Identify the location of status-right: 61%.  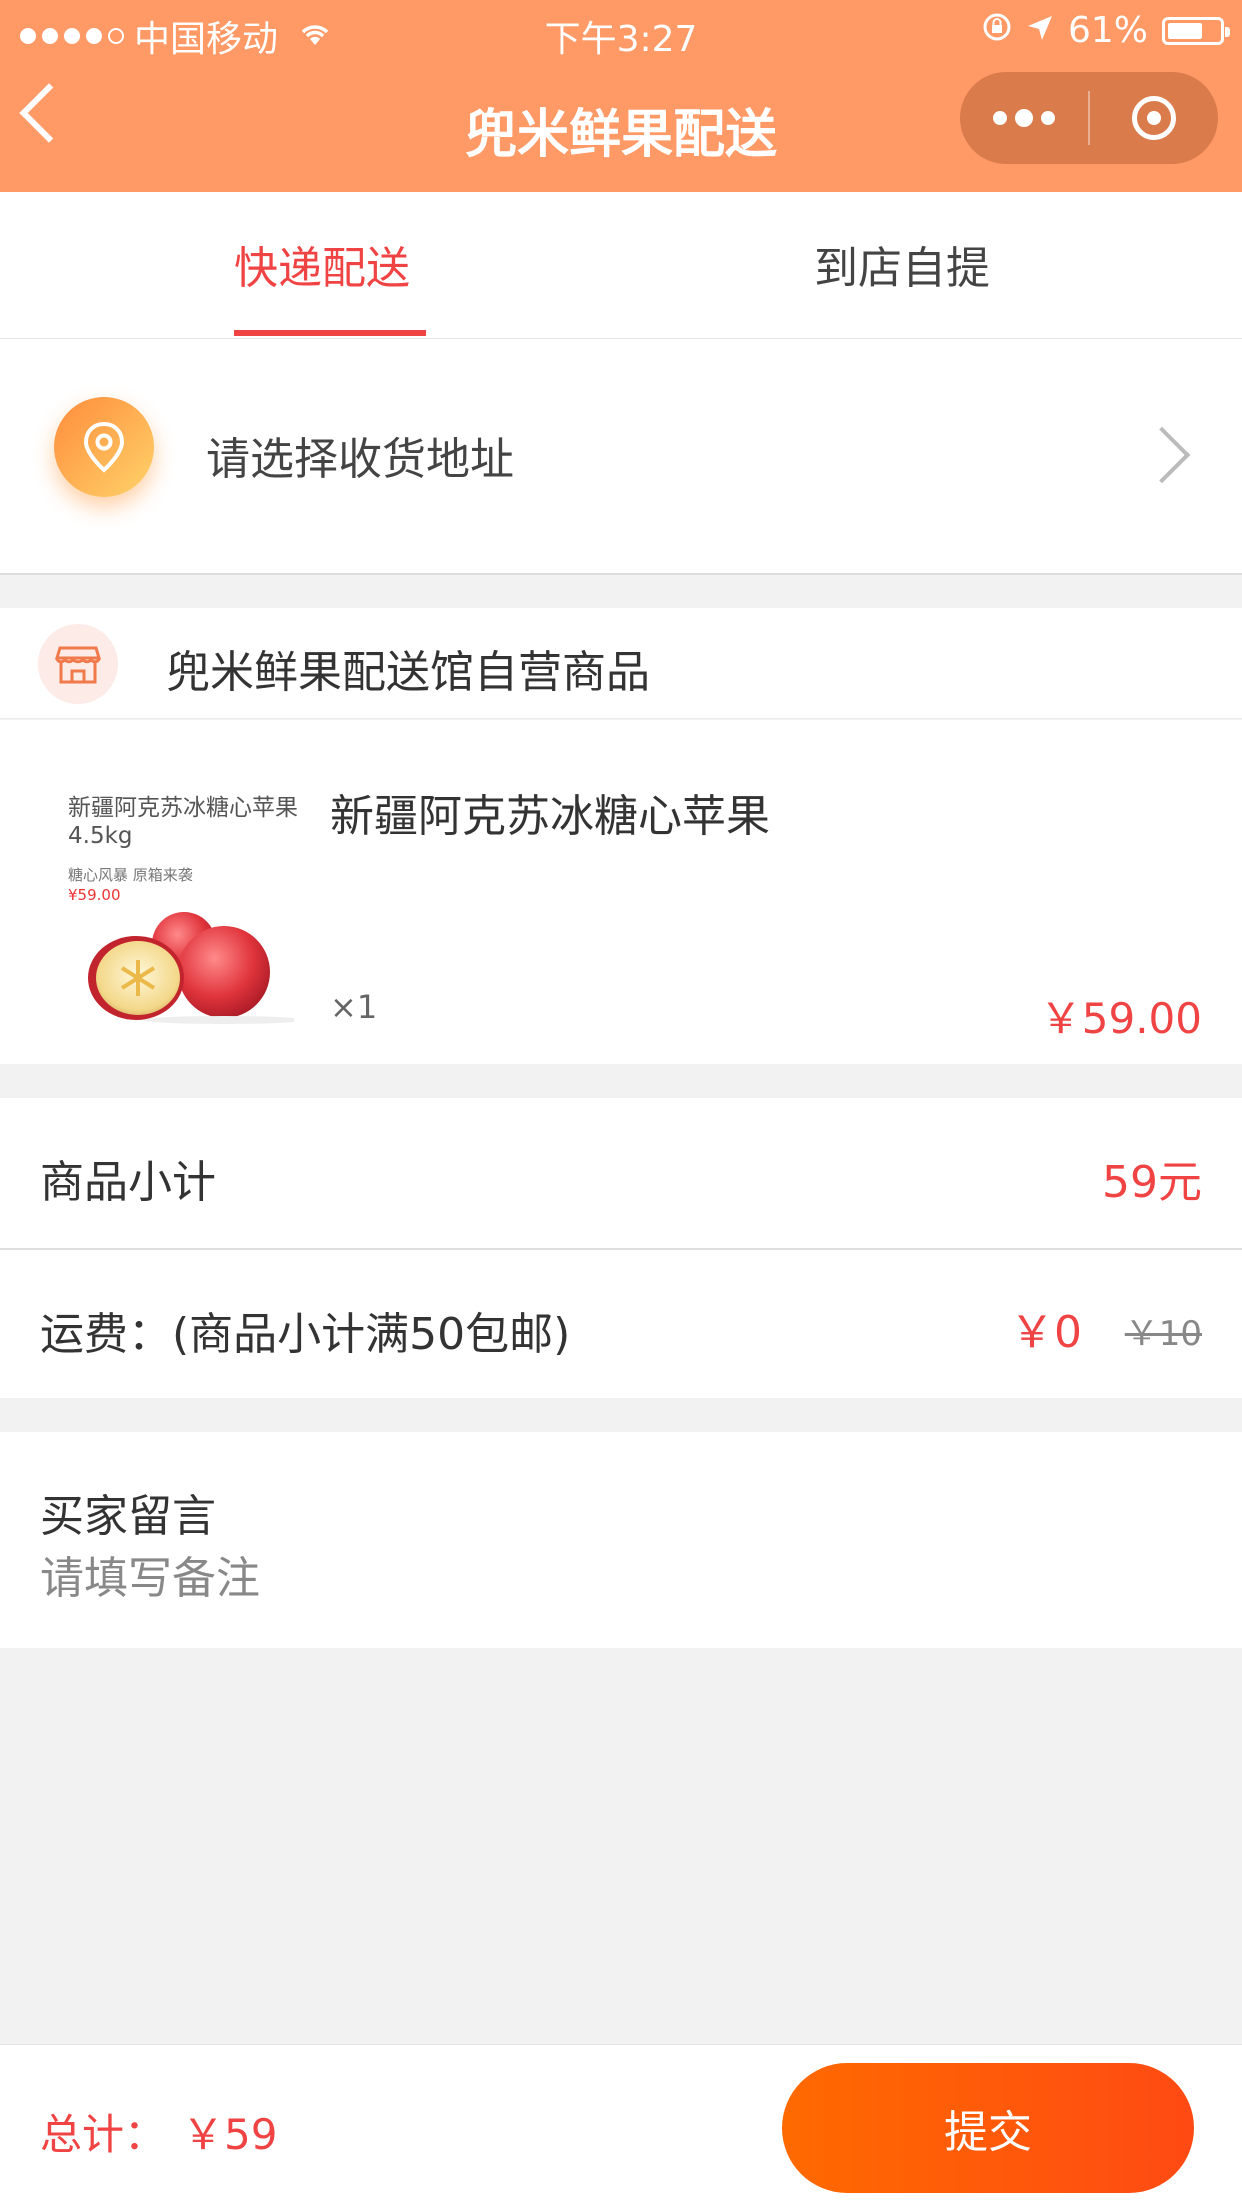
(1106, 30).